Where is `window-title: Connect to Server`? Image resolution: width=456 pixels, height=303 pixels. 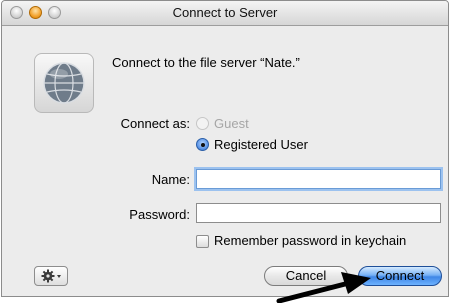
window-title: Connect to Server is located at coordinates (225, 12).